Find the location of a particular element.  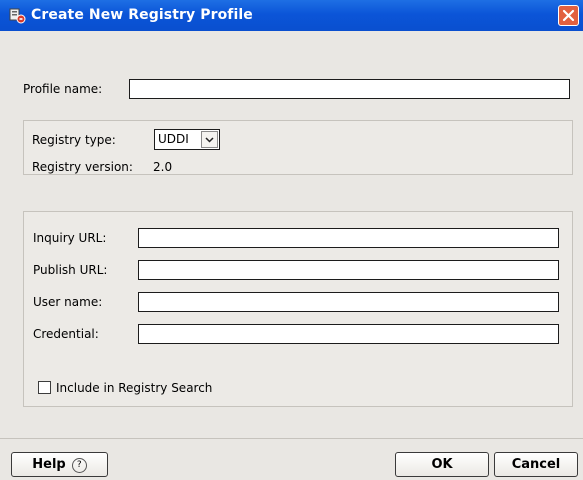

ok-button-label: OK is located at coordinates (442, 464).